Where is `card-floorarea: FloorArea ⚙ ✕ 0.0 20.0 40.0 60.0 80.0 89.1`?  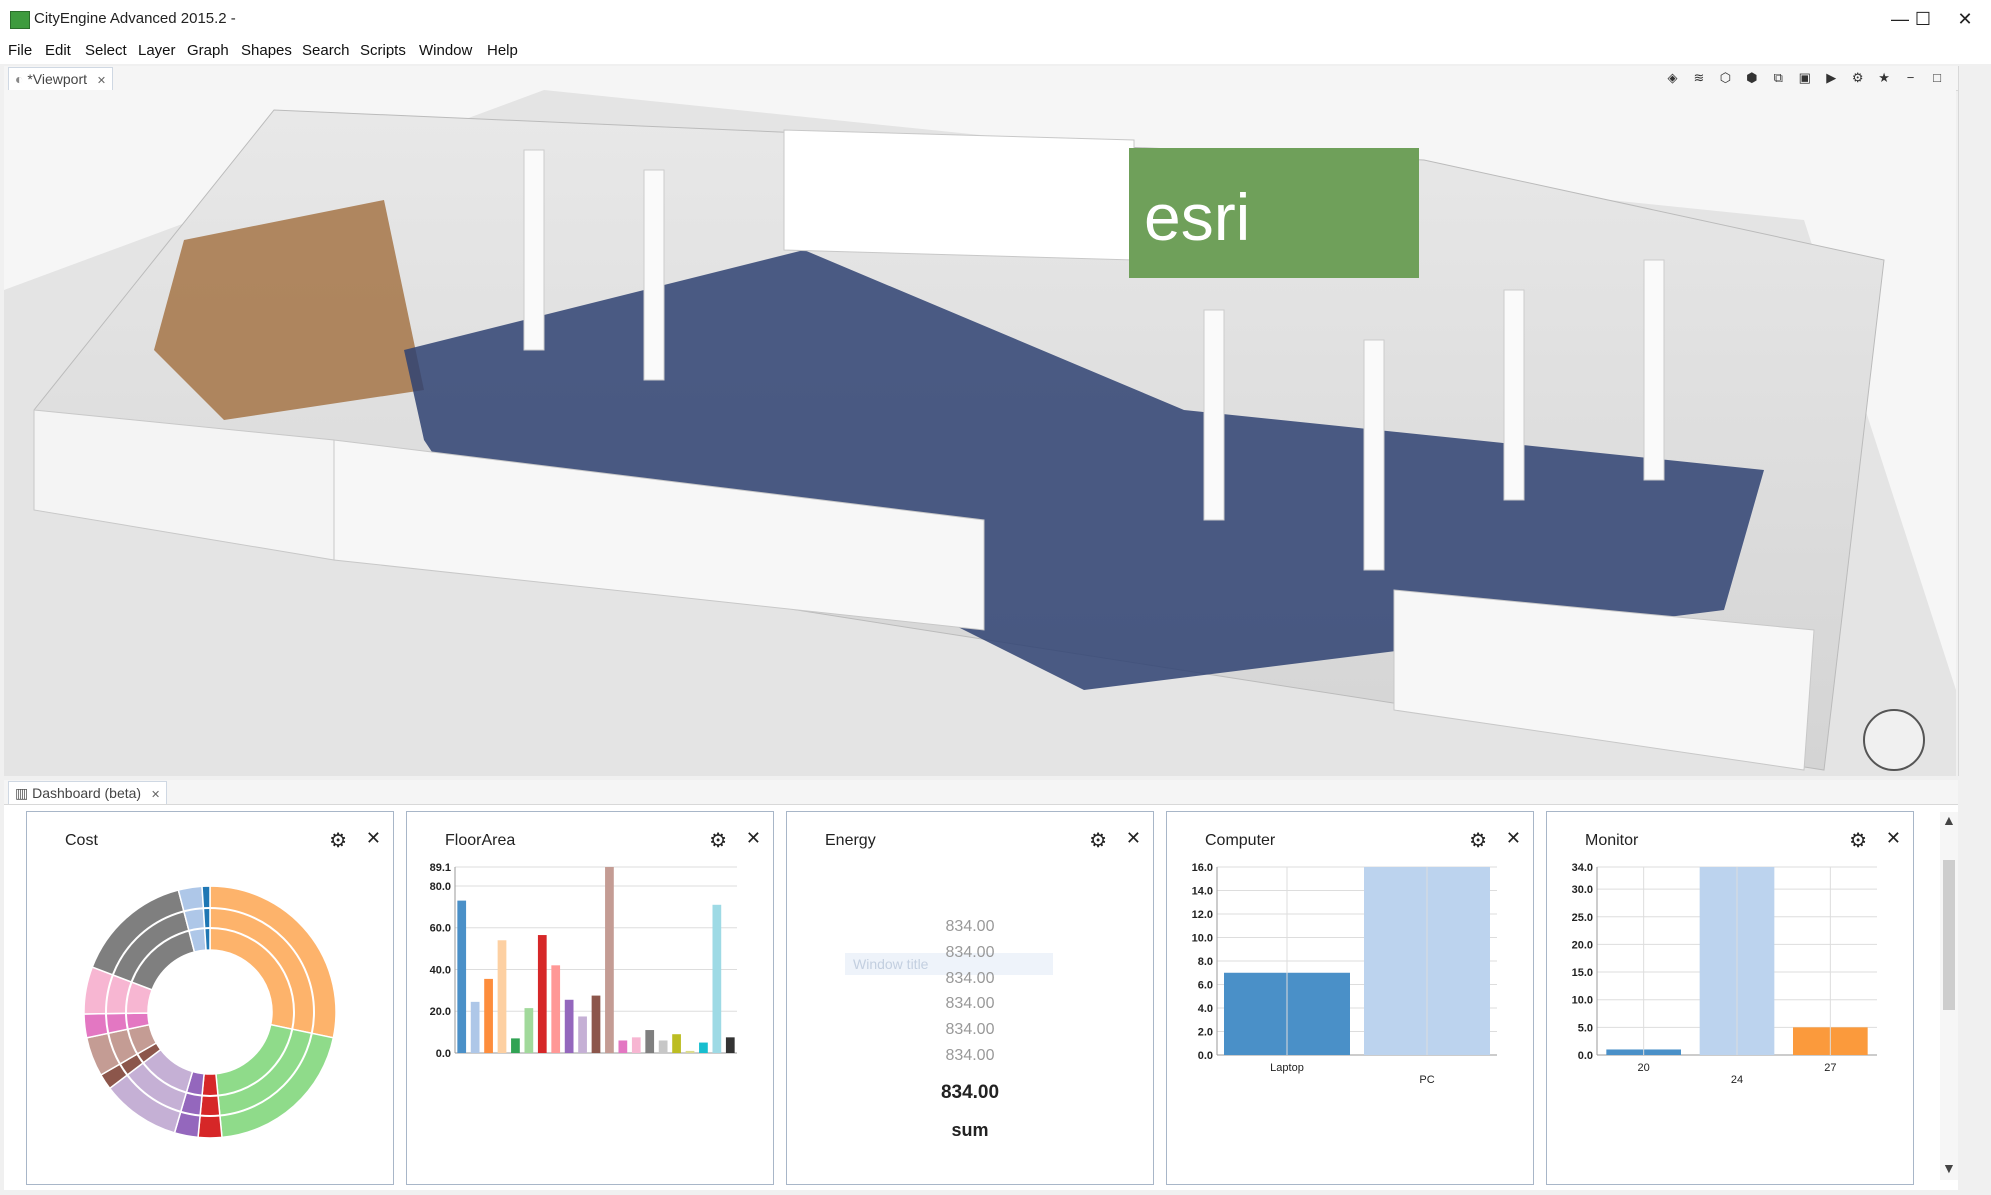 card-floorarea: FloorArea ⚙ ✕ 0.0 20.0 40.0 60.0 80.0 89.1 is located at coordinates (590, 998).